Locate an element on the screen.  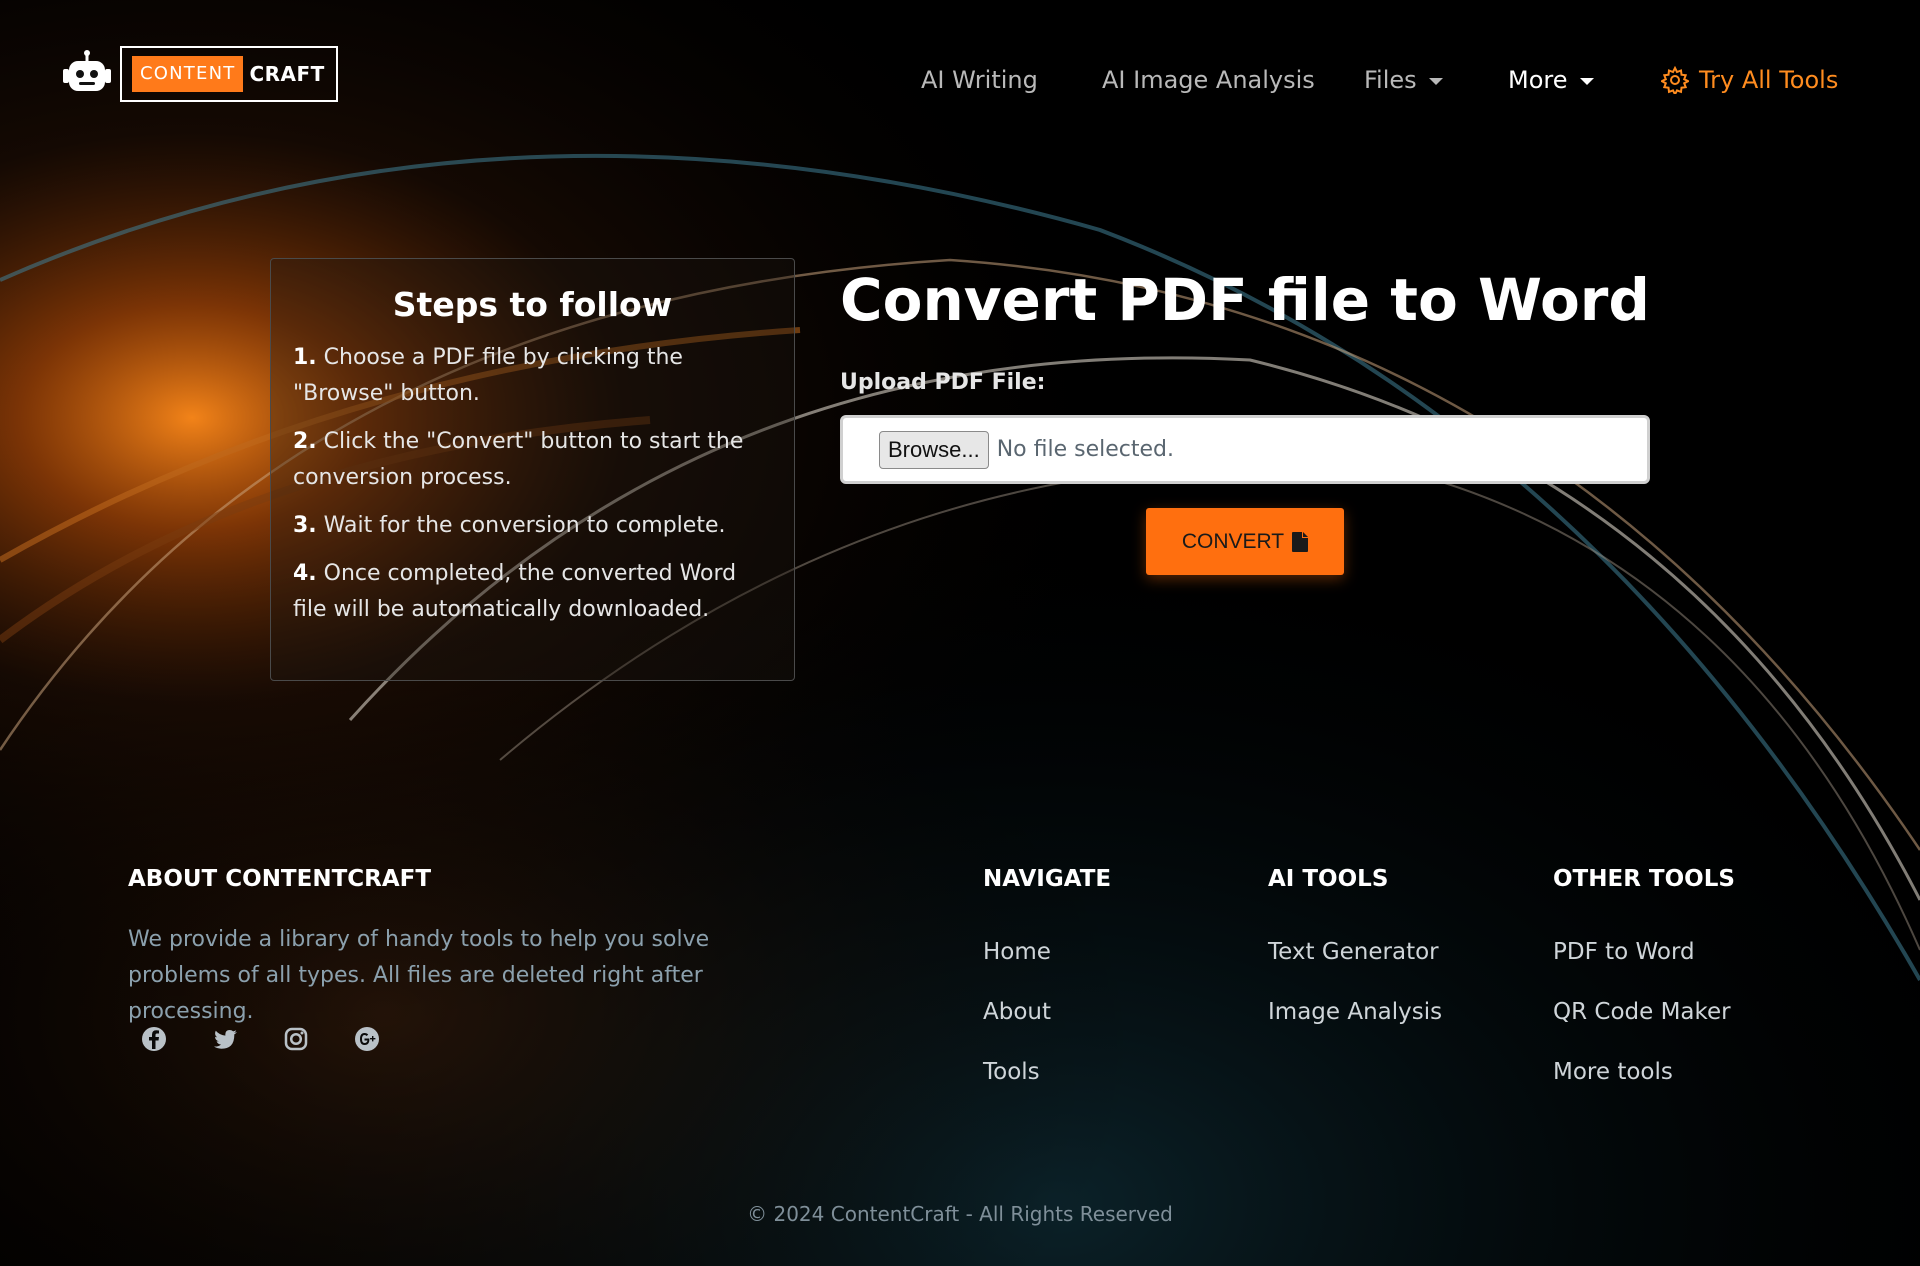
logo-content-text: CONTENT is located at coordinates (188, 74).